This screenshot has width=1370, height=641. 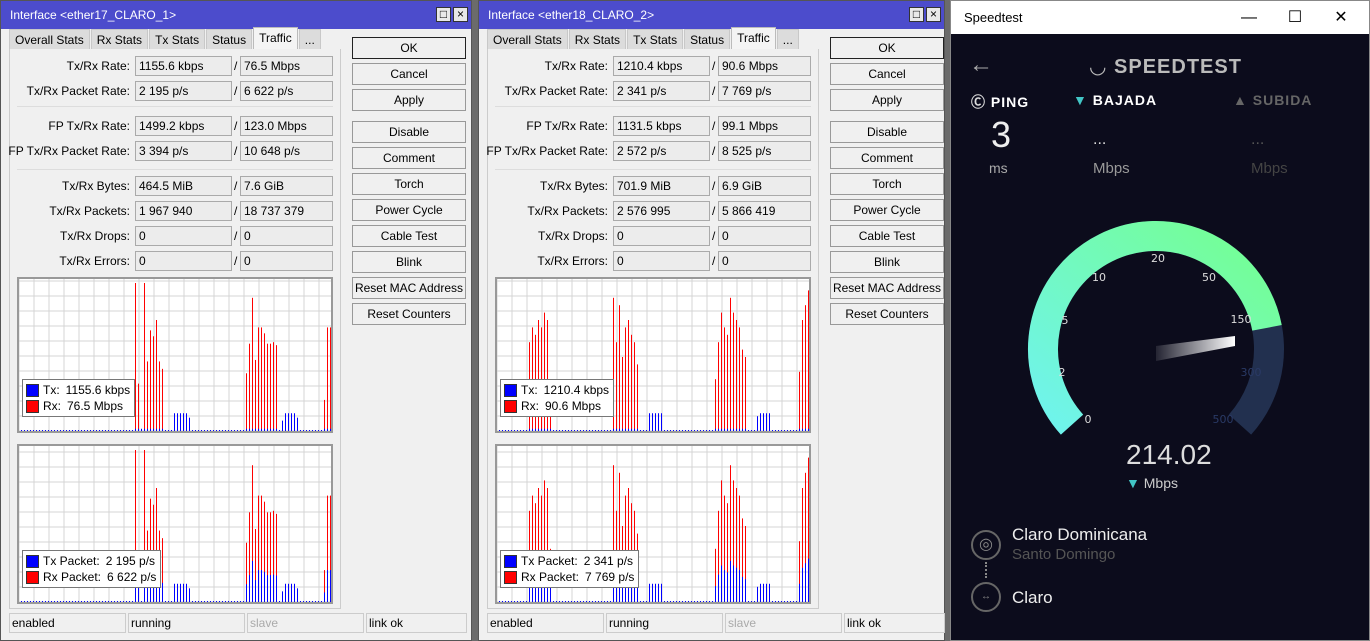 I want to click on tx-value-field: 2 572 p/s, so click(x=661, y=151).